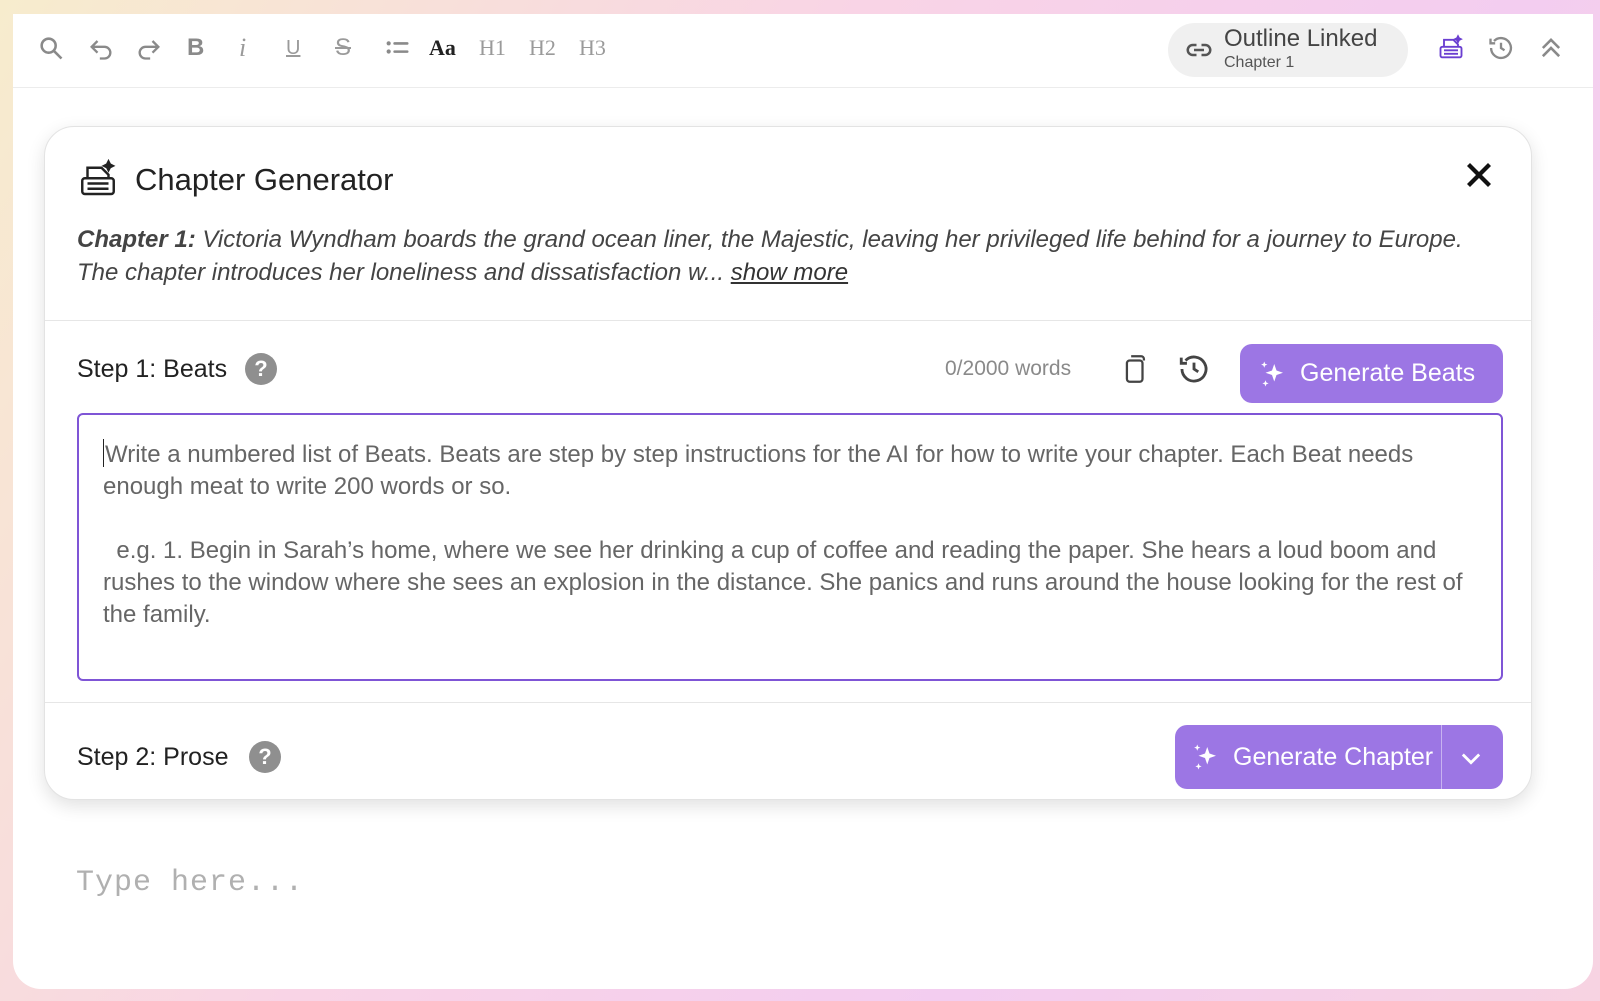 This screenshot has width=1600, height=1001. Describe the element at coordinates (343, 48) in the screenshot. I see `strikethrough-icon: S` at that location.